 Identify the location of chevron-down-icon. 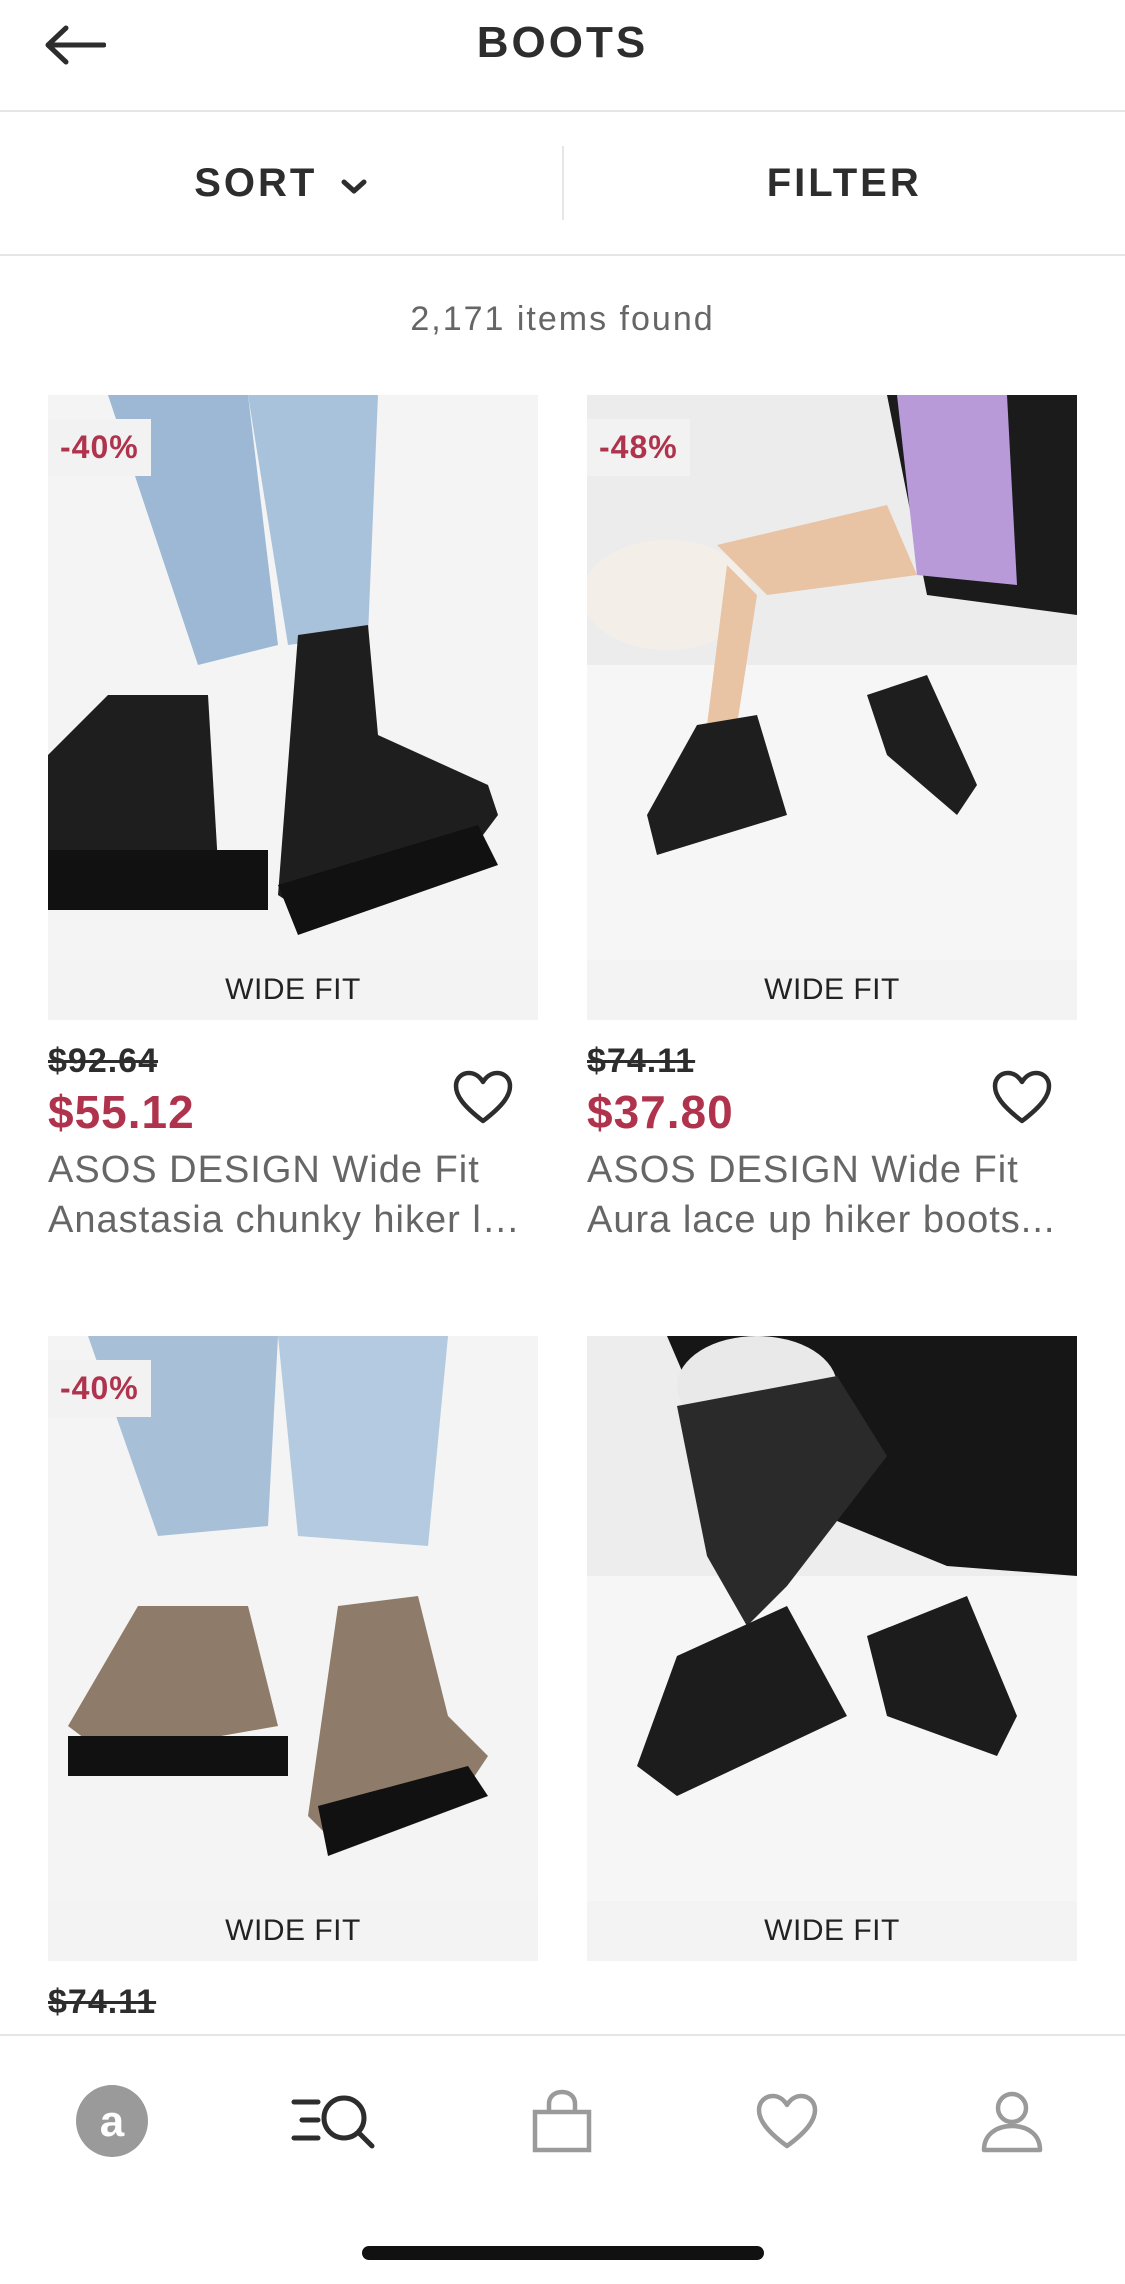
(354, 183).